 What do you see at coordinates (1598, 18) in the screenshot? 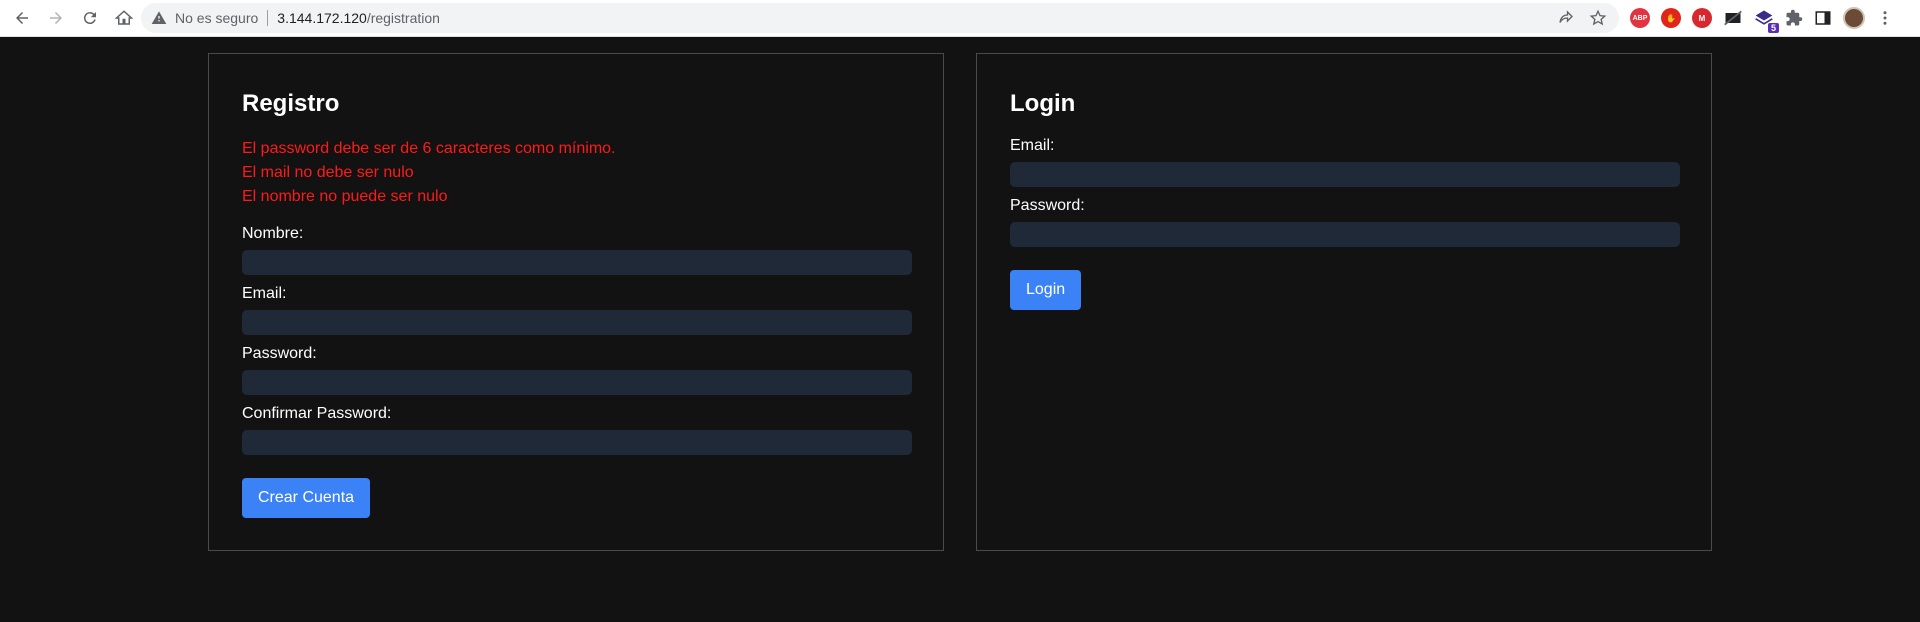
I see `star-icon` at bounding box center [1598, 18].